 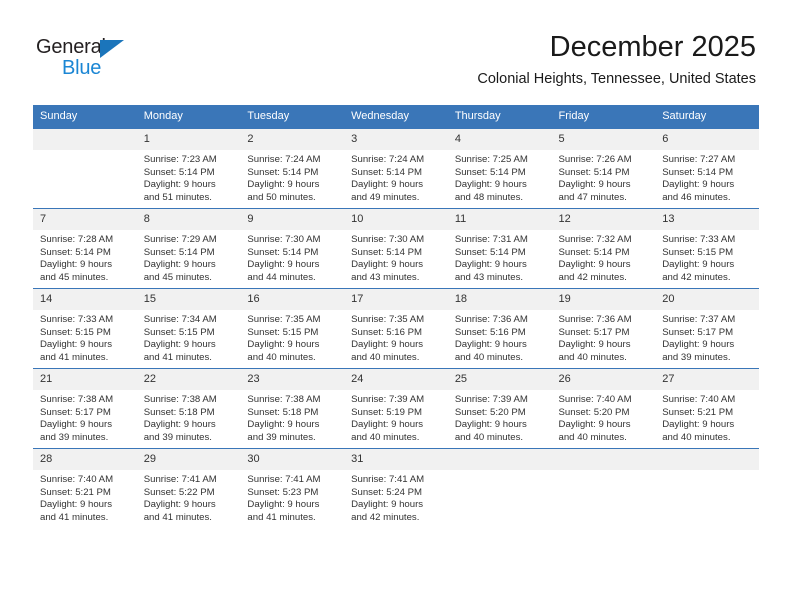 I want to click on sunrise-text: Sunrise: 7:39 AM, so click(x=388, y=399).